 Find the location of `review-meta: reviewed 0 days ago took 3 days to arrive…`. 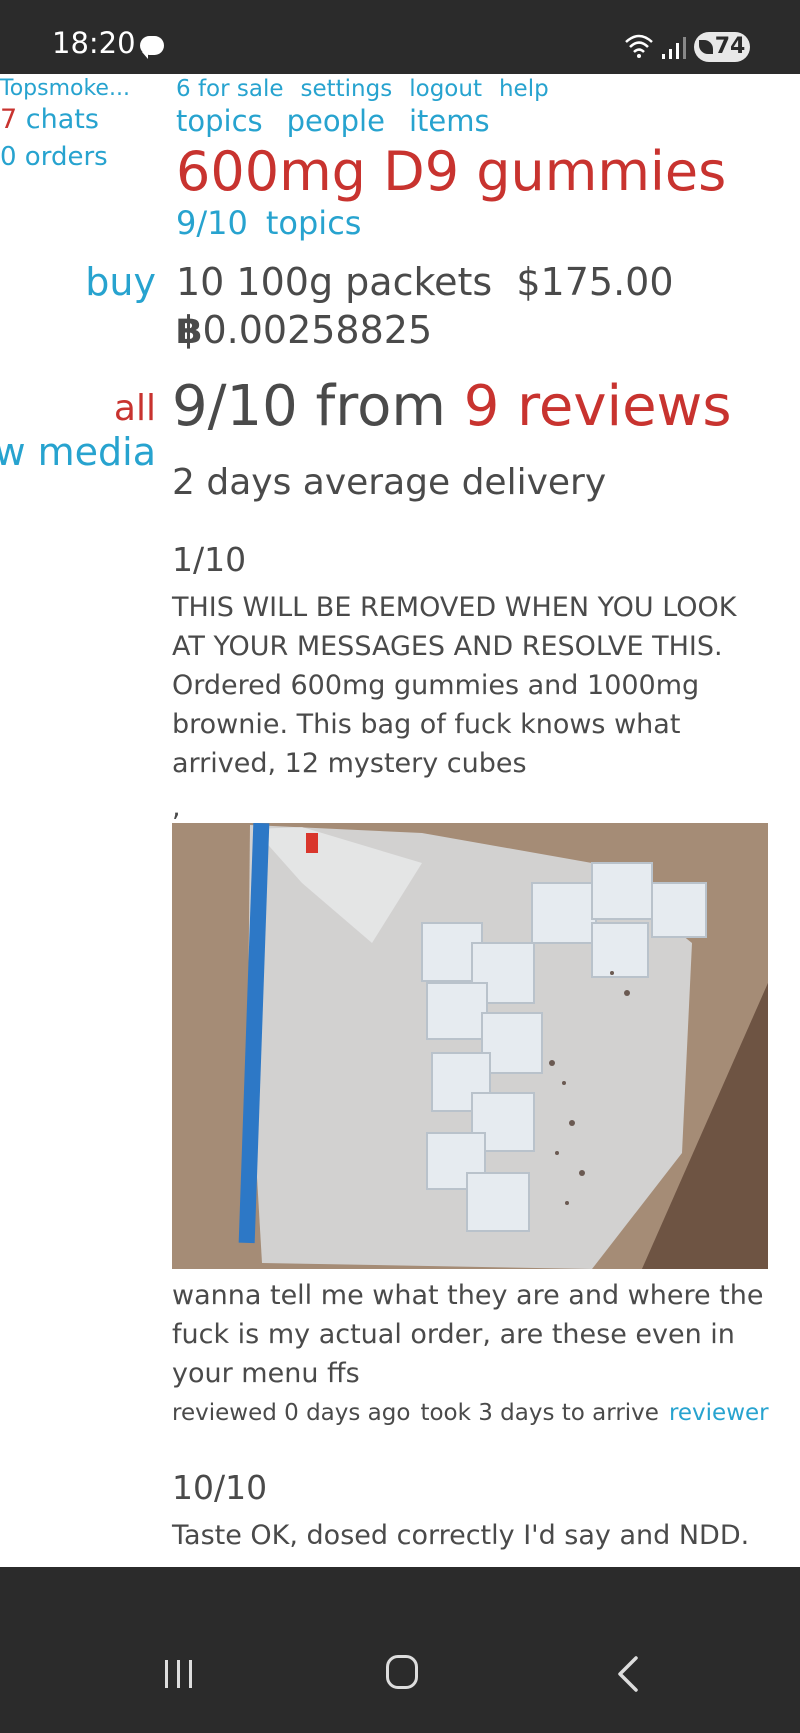

review-meta: reviewed 0 days ago took 3 days to arrive… is located at coordinates (470, 1413).